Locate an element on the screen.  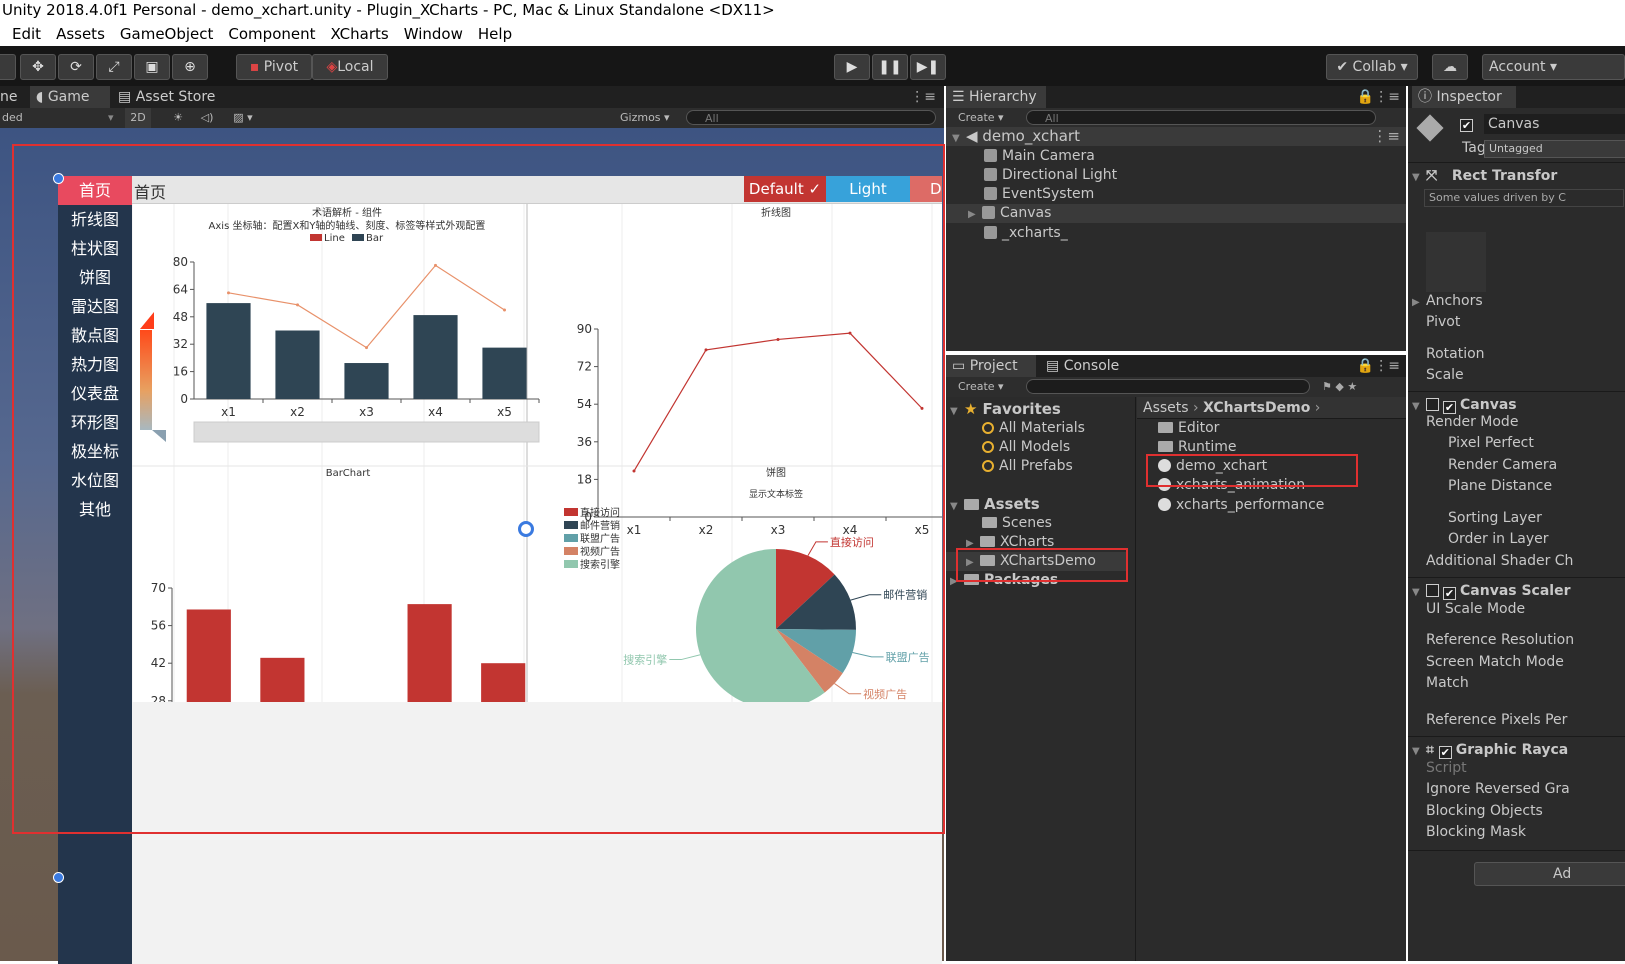
canvas-enabled-checkbox: ✔ is located at coordinates (1449, 407).